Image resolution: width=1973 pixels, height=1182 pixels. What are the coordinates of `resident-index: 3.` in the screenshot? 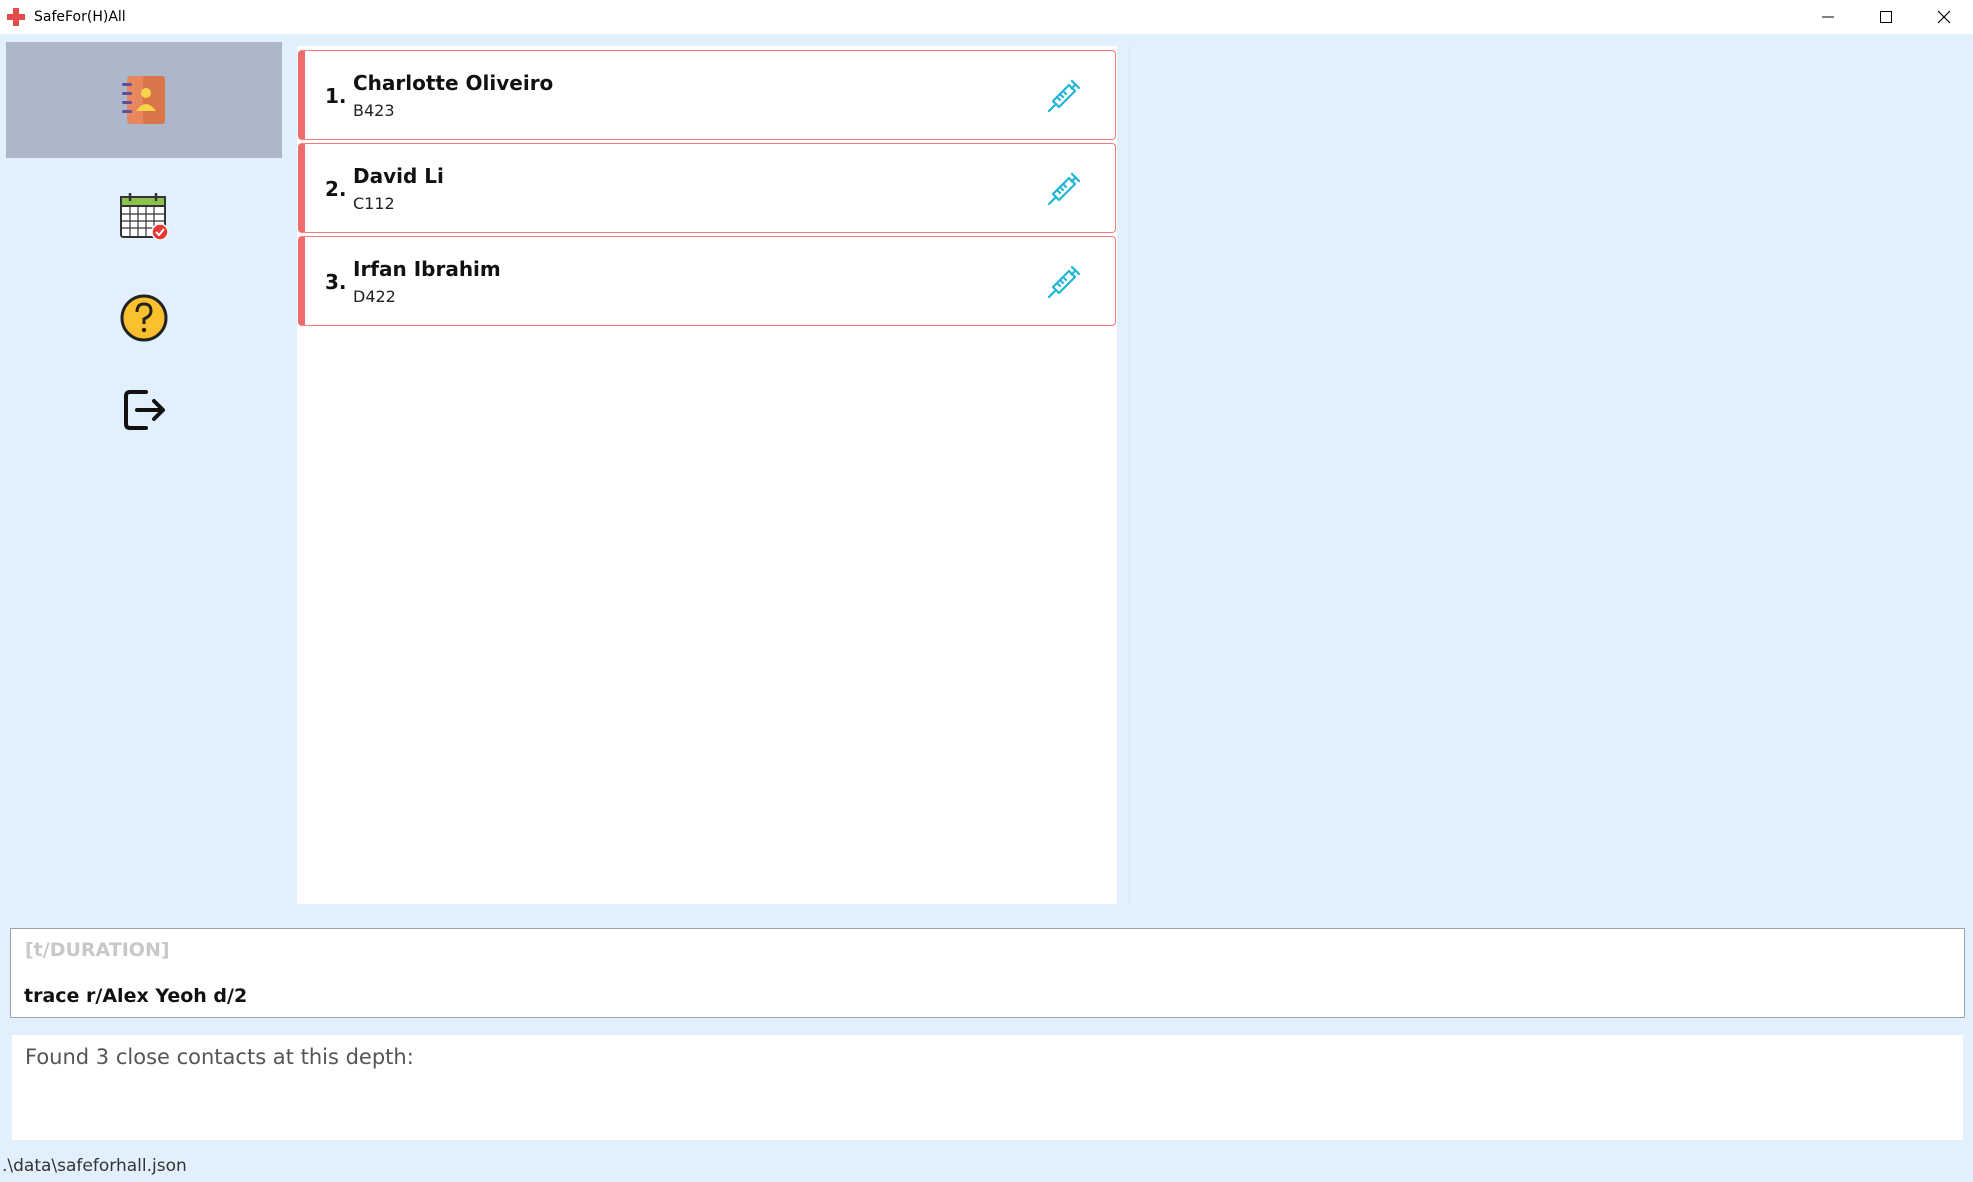 It's located at (336, 282).